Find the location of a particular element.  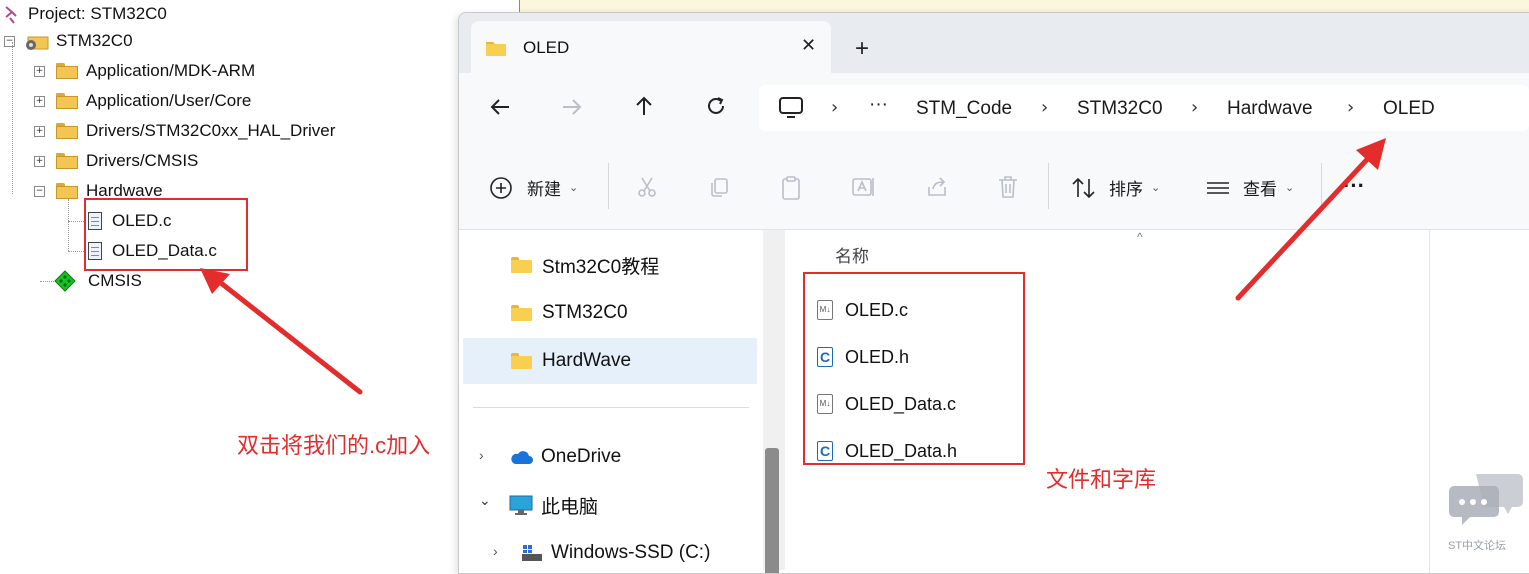

nav-item-label: Windows-SSD (C:) is located at coordinates (631, 552).